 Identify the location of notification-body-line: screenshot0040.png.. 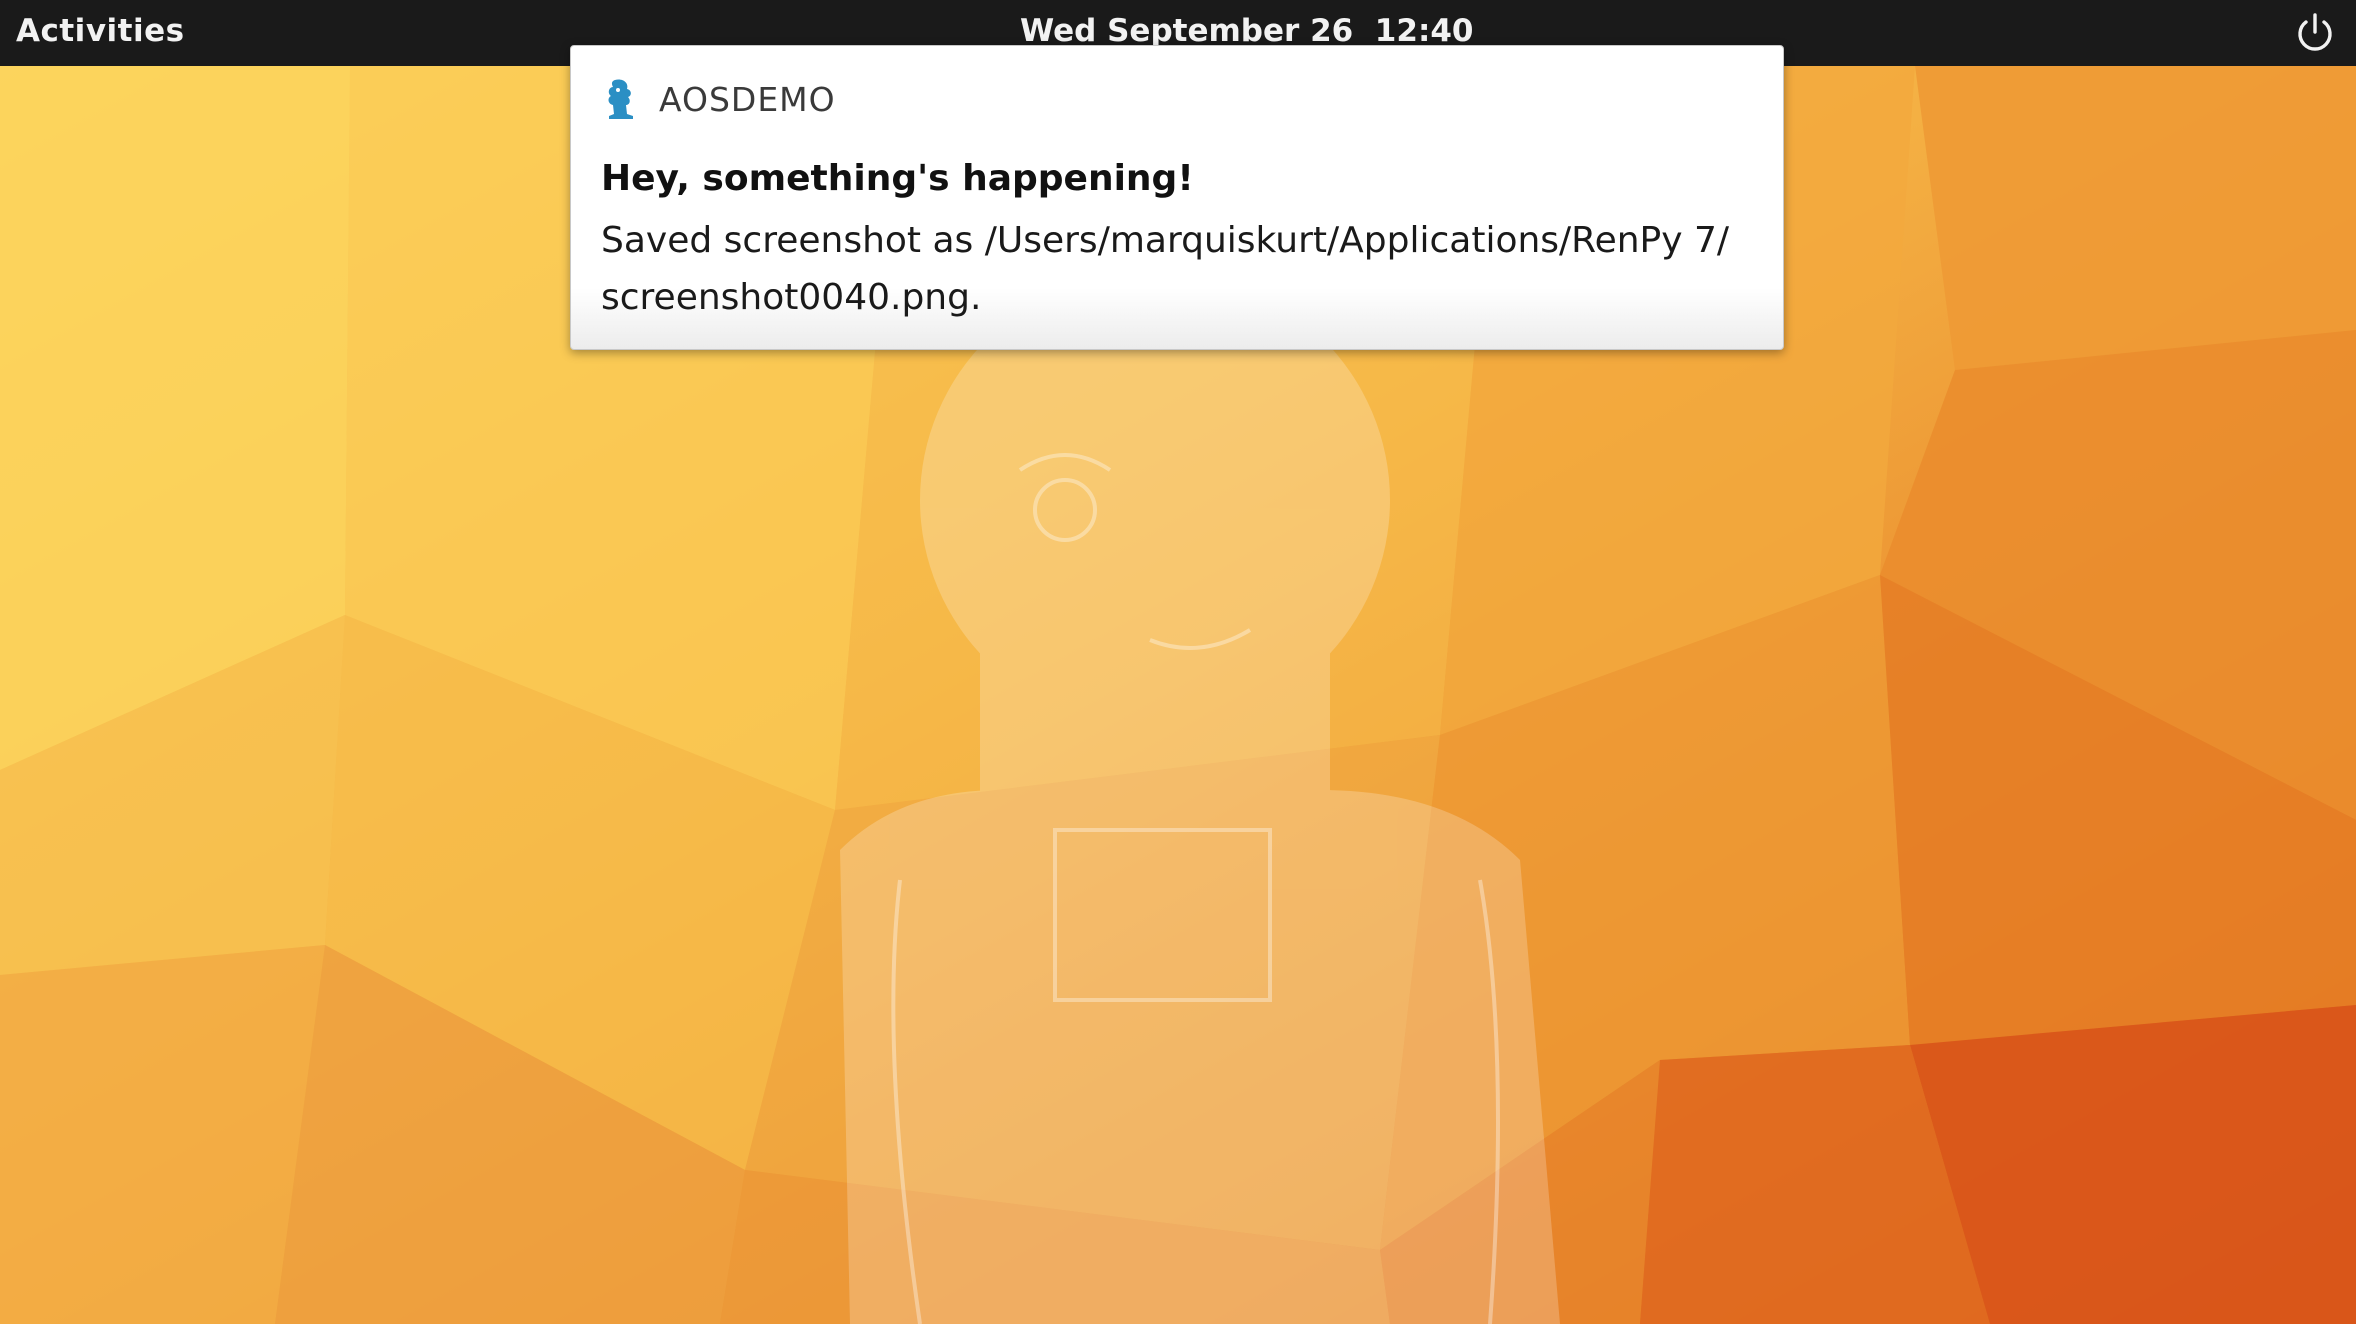
(791, 297).